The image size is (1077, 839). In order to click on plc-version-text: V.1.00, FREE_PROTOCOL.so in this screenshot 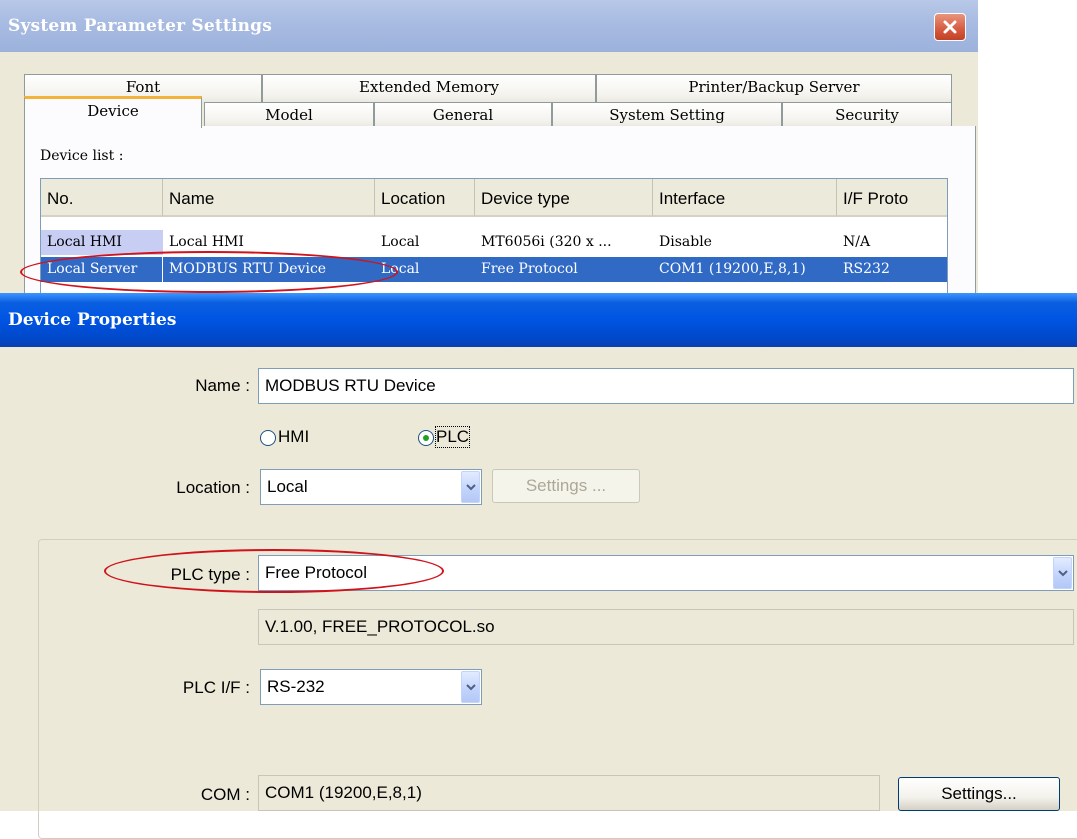, I will do `click(666, 627)`.